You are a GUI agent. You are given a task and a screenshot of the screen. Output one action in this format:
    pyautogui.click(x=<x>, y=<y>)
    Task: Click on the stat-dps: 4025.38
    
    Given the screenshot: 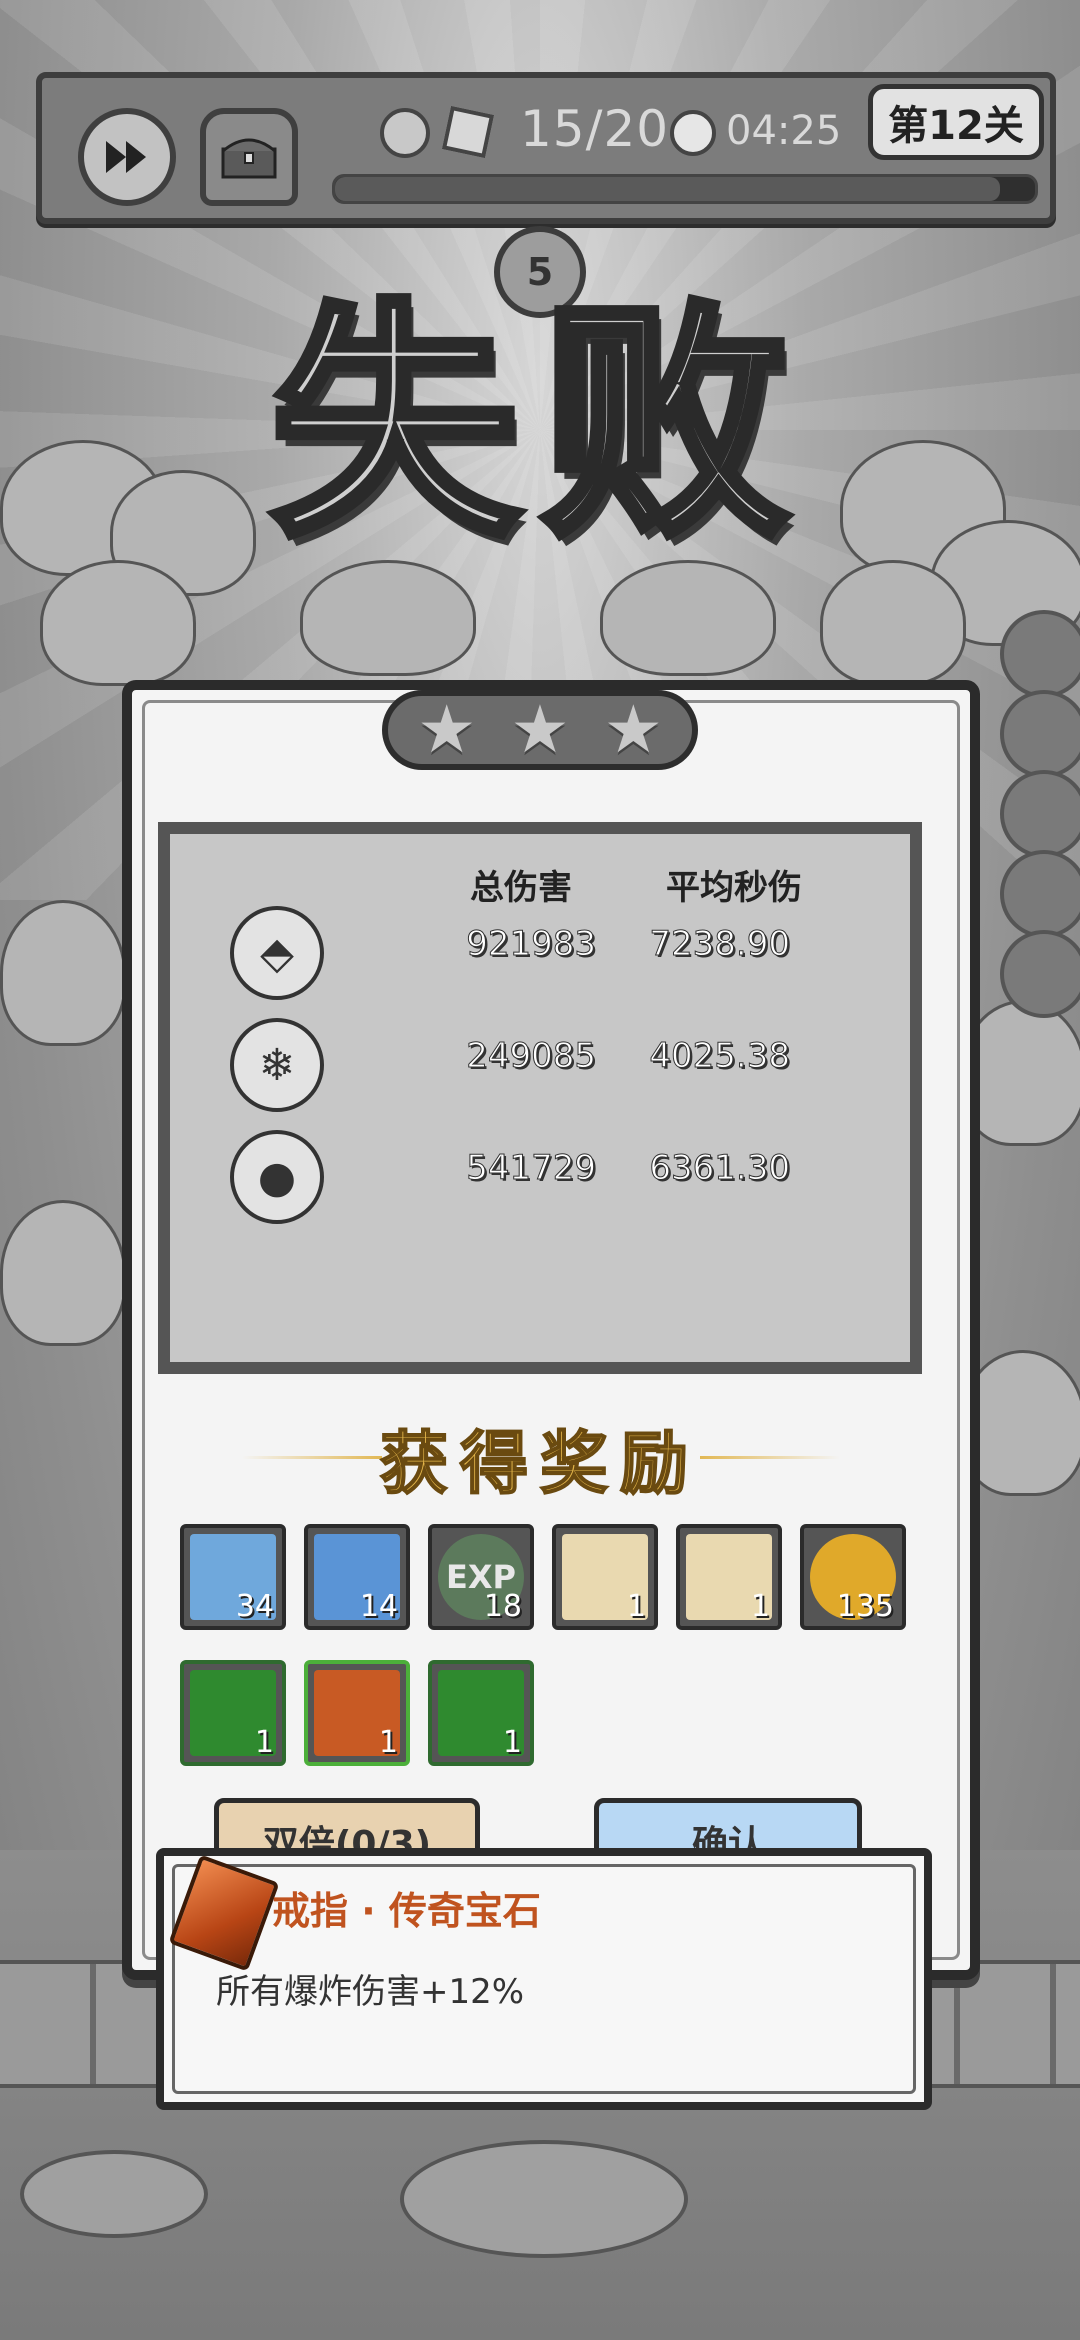 What is the action you would take?
    pyautogui.click(x=720, y=1056)
    